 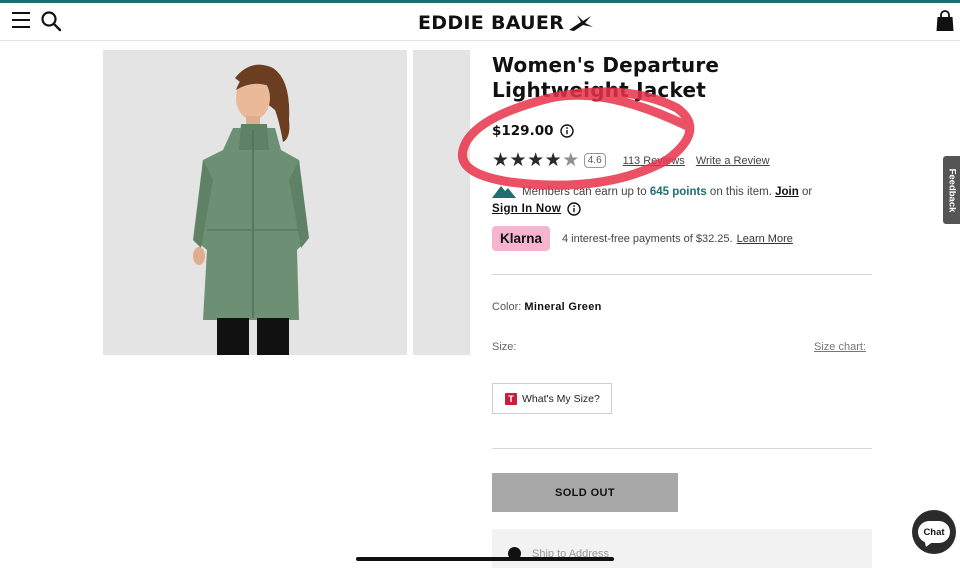 I want to click on klarna-text: 4 interest-free payments of $32.25., so click(x=647, y=238).